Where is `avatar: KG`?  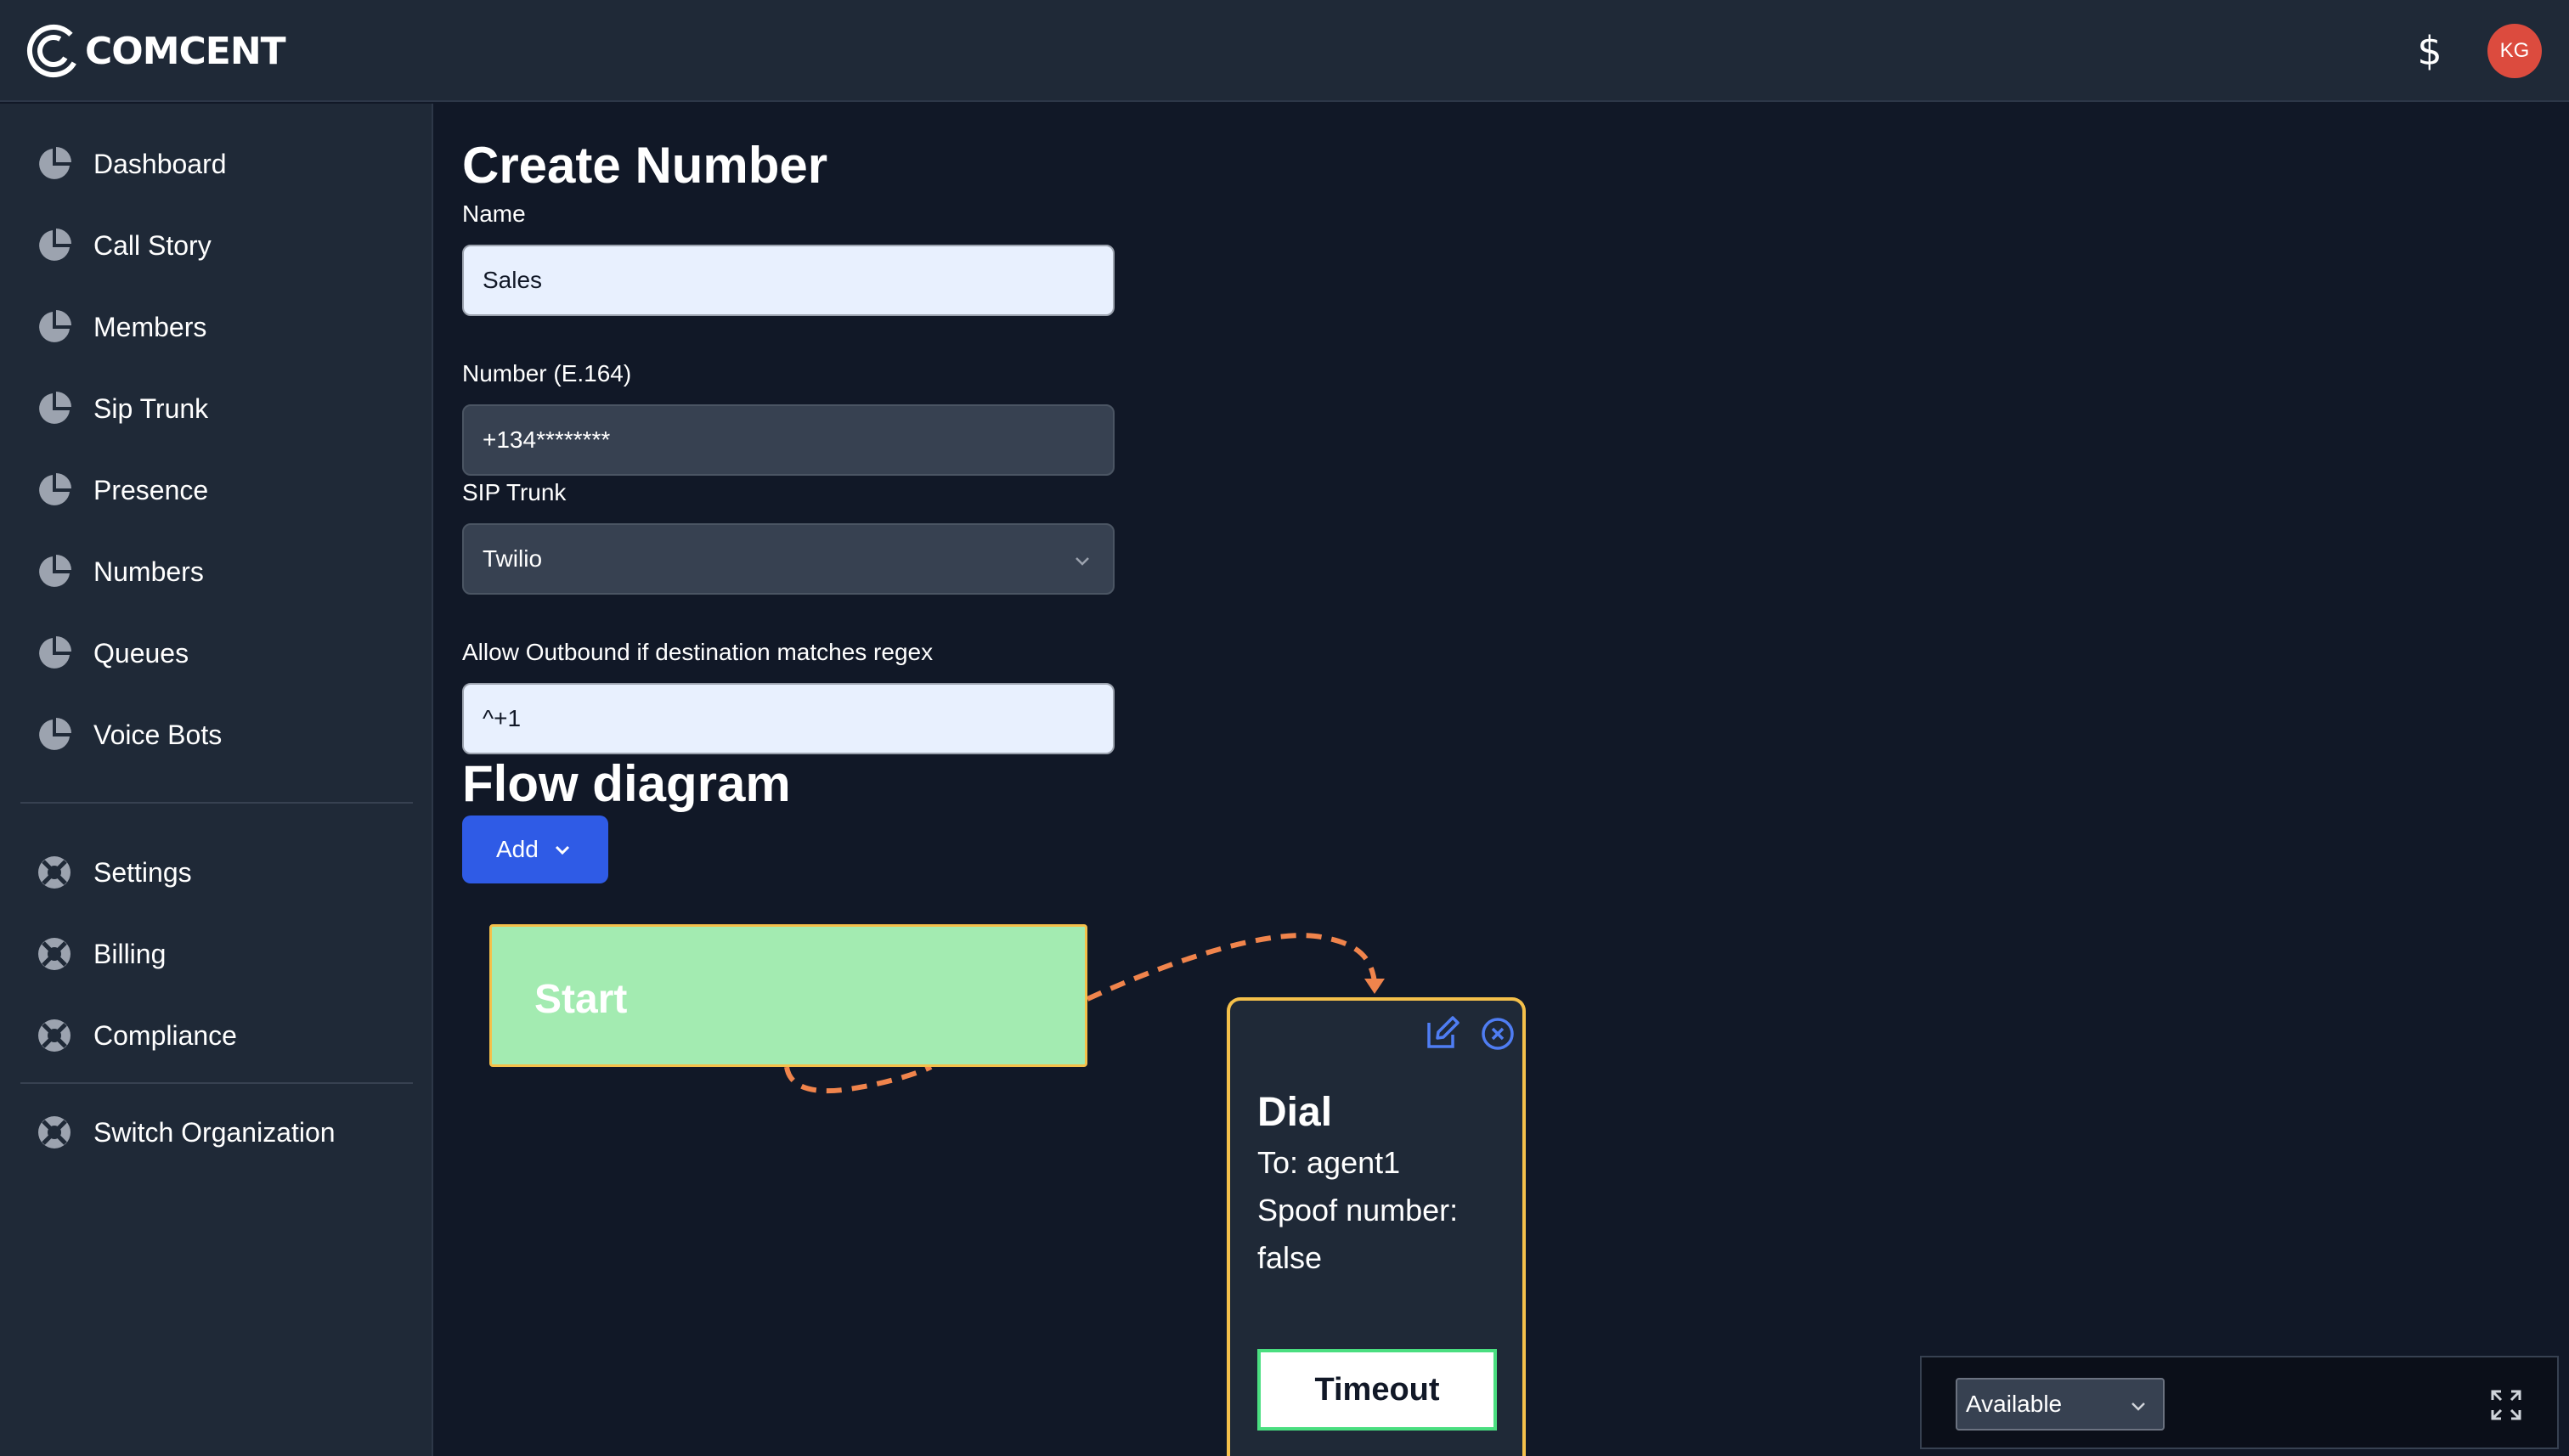 avatar: KG is located at coordinates (2515, 51).